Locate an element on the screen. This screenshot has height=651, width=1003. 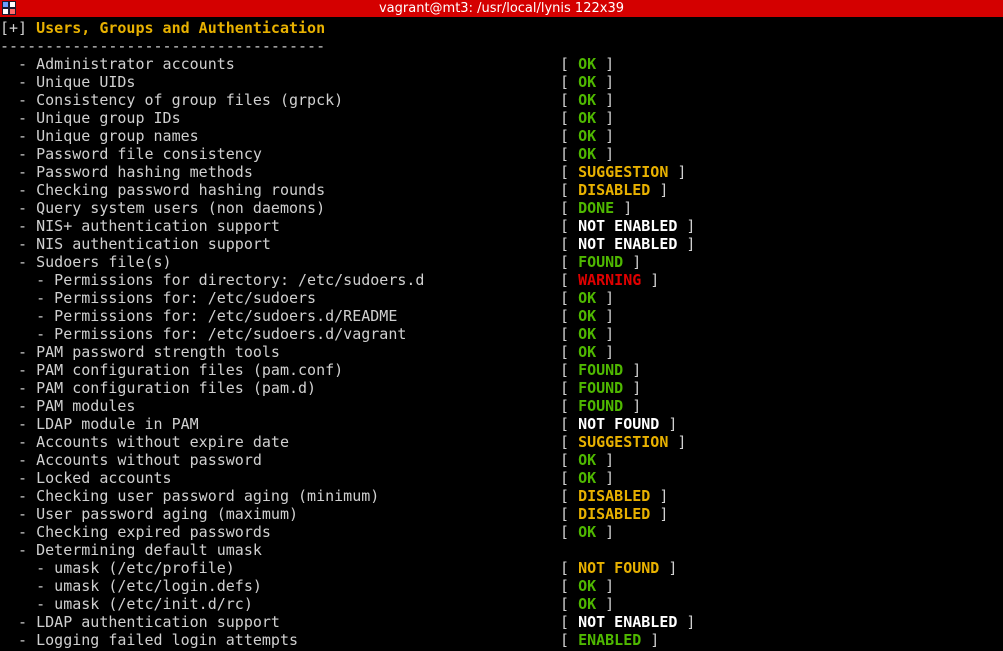
check-label: - Accounts without password is located at coordinates (131, 460).